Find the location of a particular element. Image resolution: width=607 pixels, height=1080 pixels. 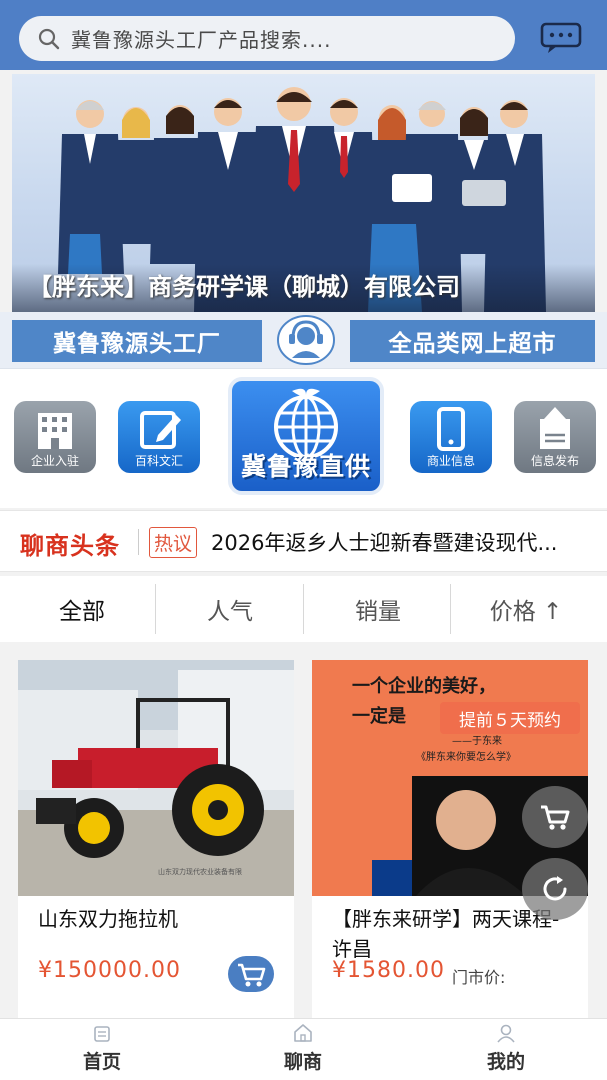

news-title: 聊商头条 is located at coordinates (70, 545).